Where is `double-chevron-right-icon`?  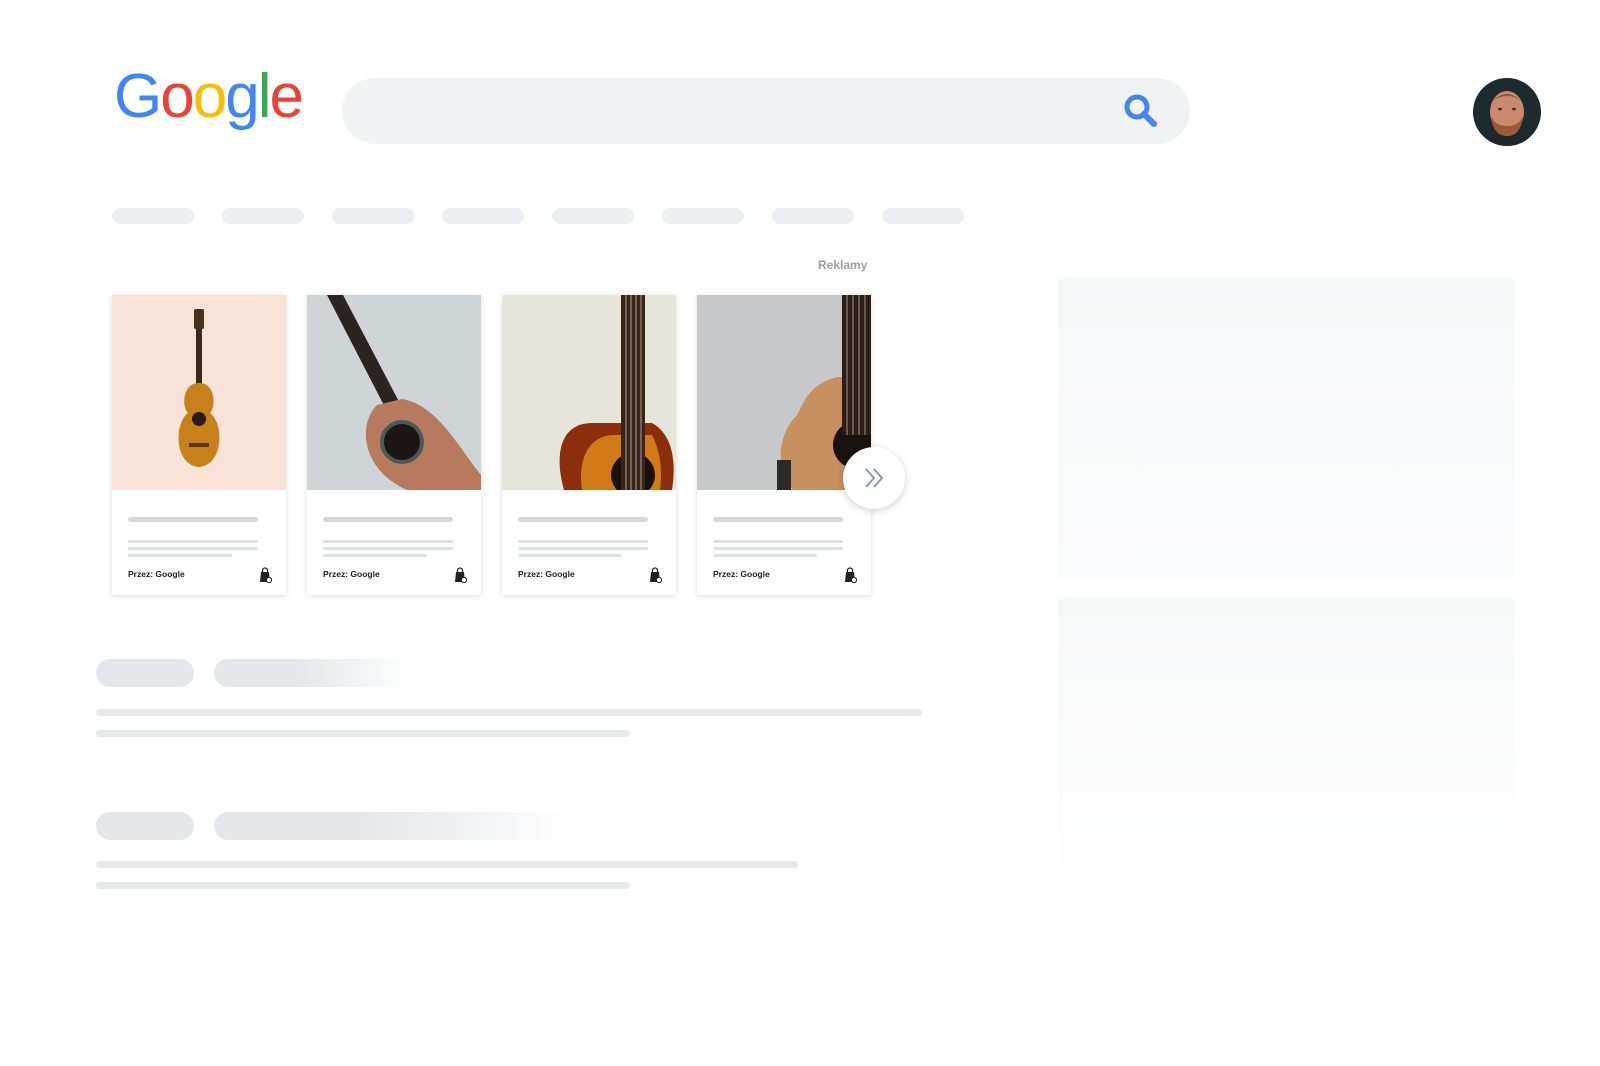 double-chevron-right-icon is located at coordinates (874, 478).